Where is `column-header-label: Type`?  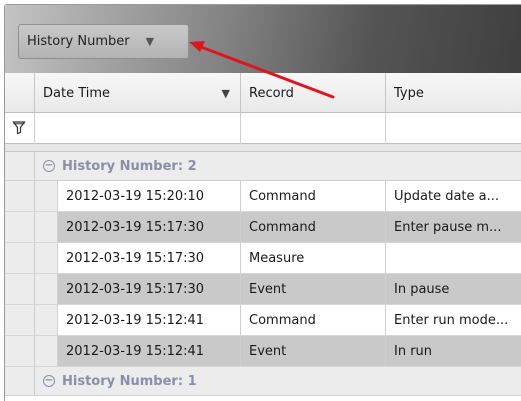
column-header-label: Type is located at coordinates (409, 93).